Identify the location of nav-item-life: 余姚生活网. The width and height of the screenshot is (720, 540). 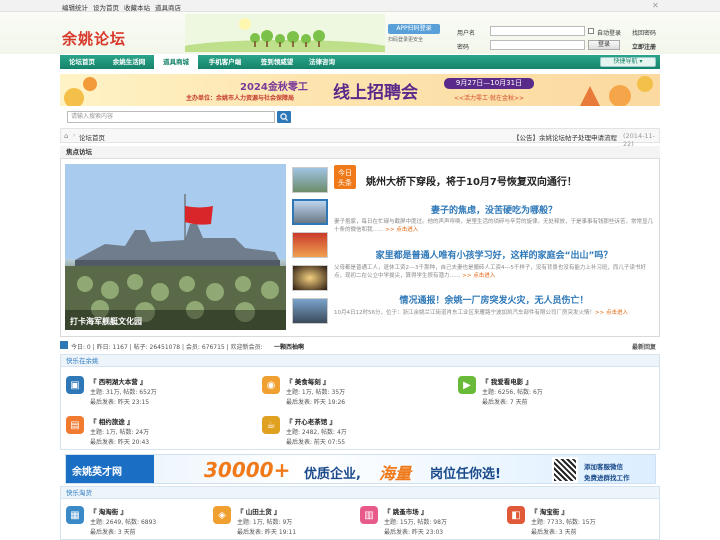
(129, 62).